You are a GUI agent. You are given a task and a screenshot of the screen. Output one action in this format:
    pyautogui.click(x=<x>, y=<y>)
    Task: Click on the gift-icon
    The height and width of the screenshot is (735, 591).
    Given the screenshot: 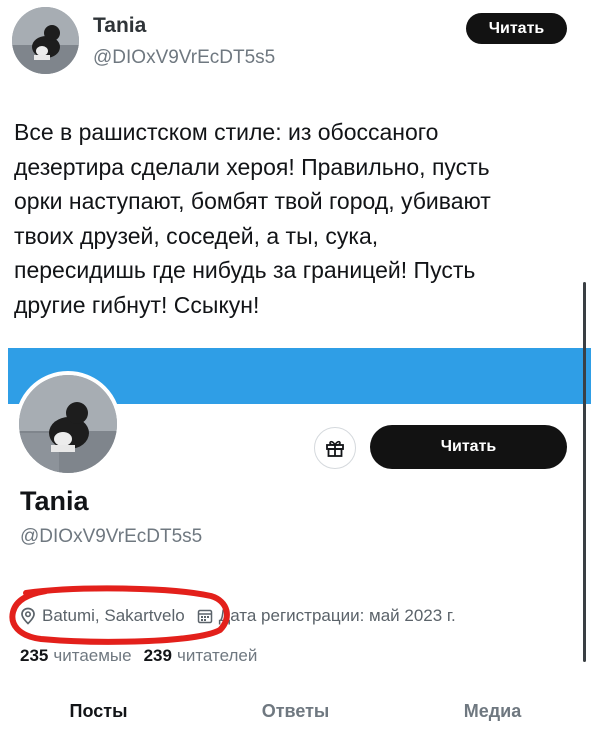 What is the action you would take?
    pyautogui.click(x=335, y=448)
    